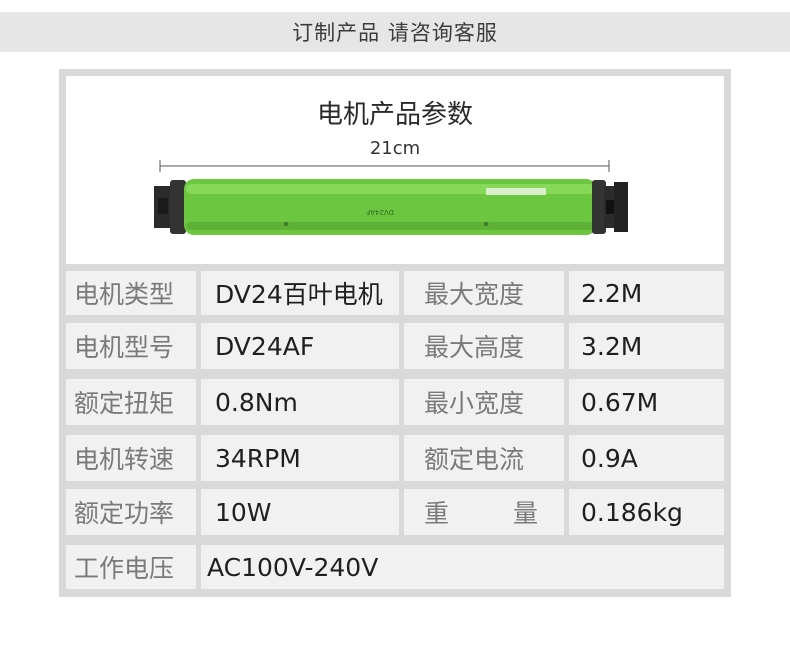 The image size is (790, 650). Describe the element at coordinates (300, 458) in the screenshot. I see `spec-value-motor-speed: 34RPM` at that location.